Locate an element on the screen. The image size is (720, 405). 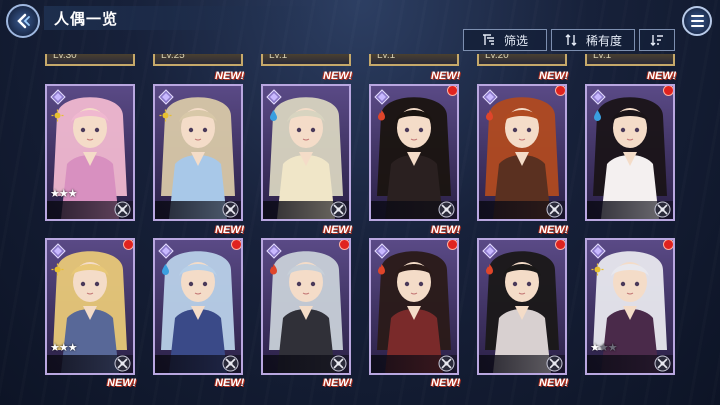
partial-card-level: Lv.1 is located at coordinates (278, 57).